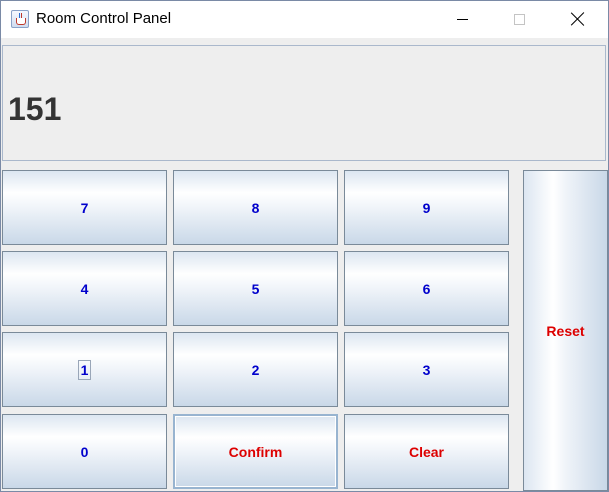 The height and width of the screenshot is (492, 609). I want to click on key-8-button: 8, so click(255, 207).